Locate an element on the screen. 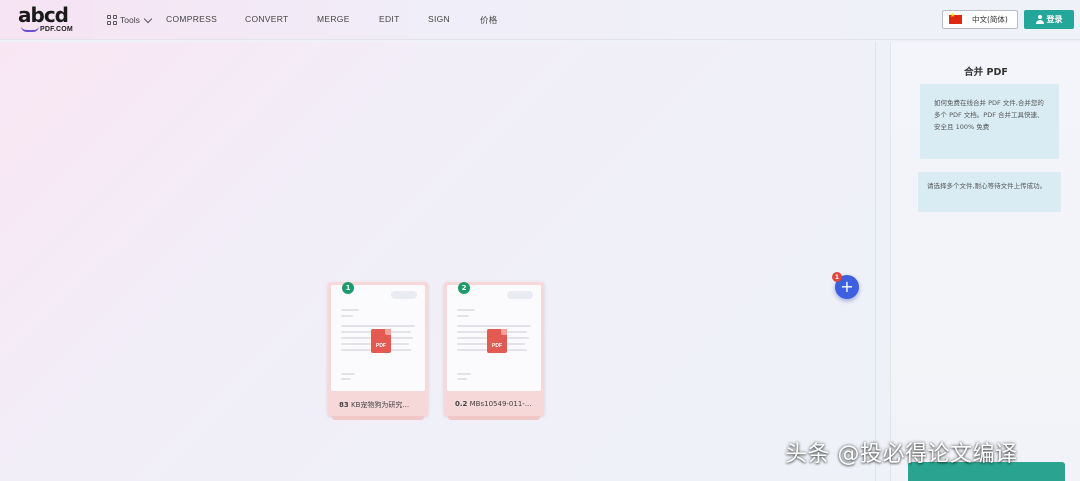 Image resolution: width=1080 pixels, height=481 pixels. language-selector: 中文(简体) is located at coordinates (980, 19).